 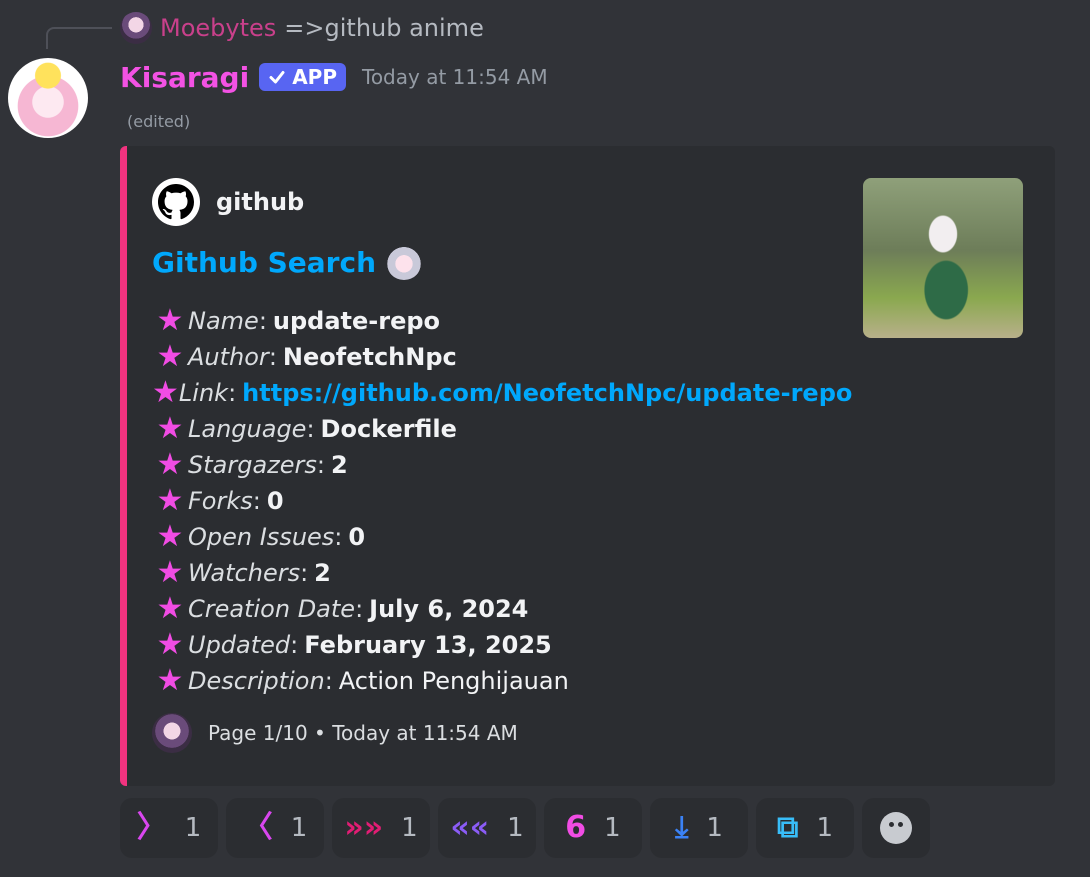 What do you see at coordinates (260, 202) in the screenshot?
I see `embed-author-name: github` at bounding box center [260, 202].